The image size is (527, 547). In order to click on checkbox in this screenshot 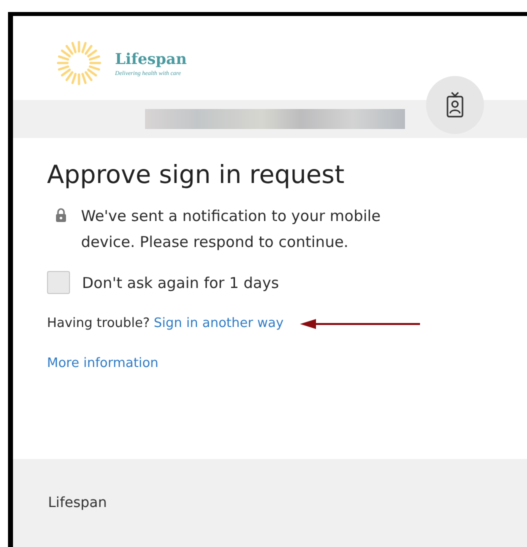, I will do `click(58, 282)`.